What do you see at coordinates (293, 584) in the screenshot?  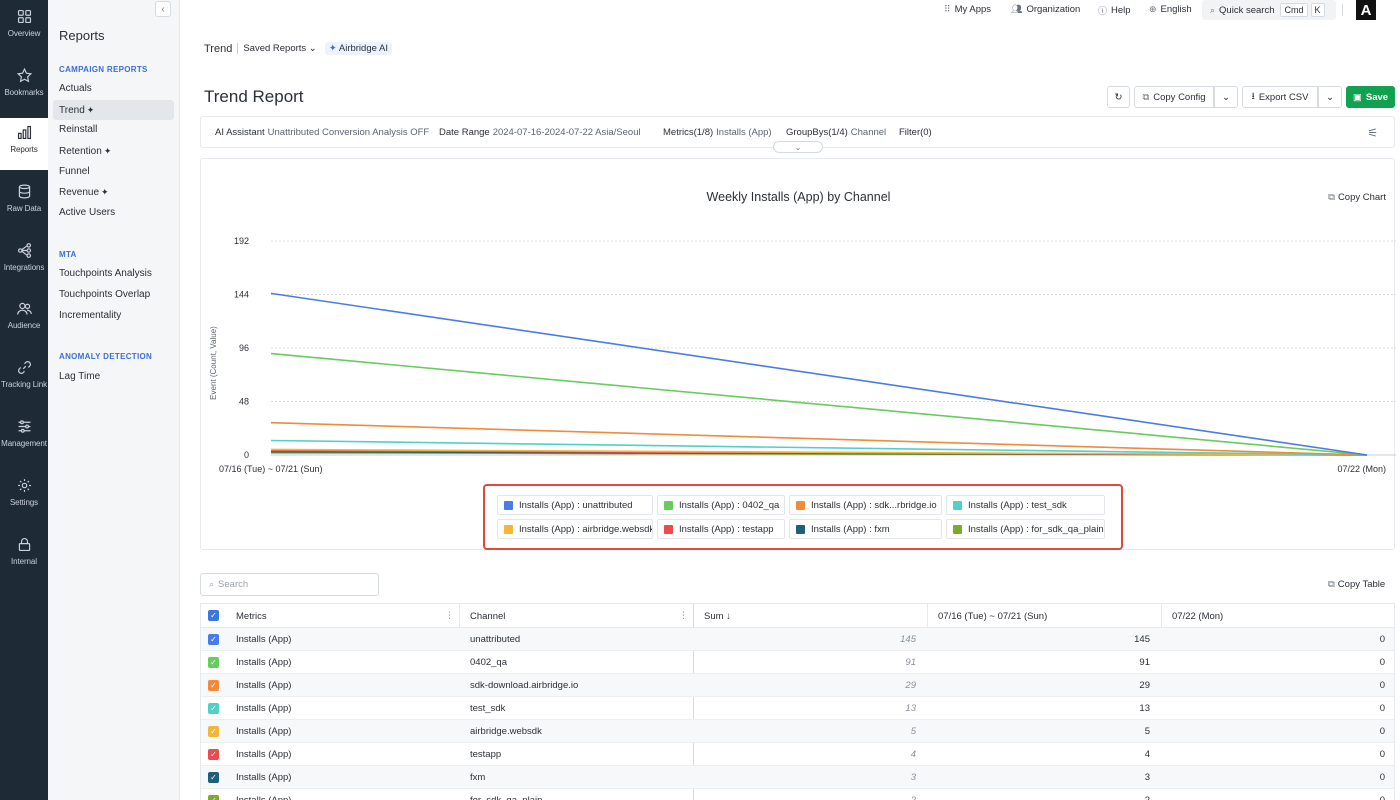 I see `search-input` at bounding box center [293, 584].